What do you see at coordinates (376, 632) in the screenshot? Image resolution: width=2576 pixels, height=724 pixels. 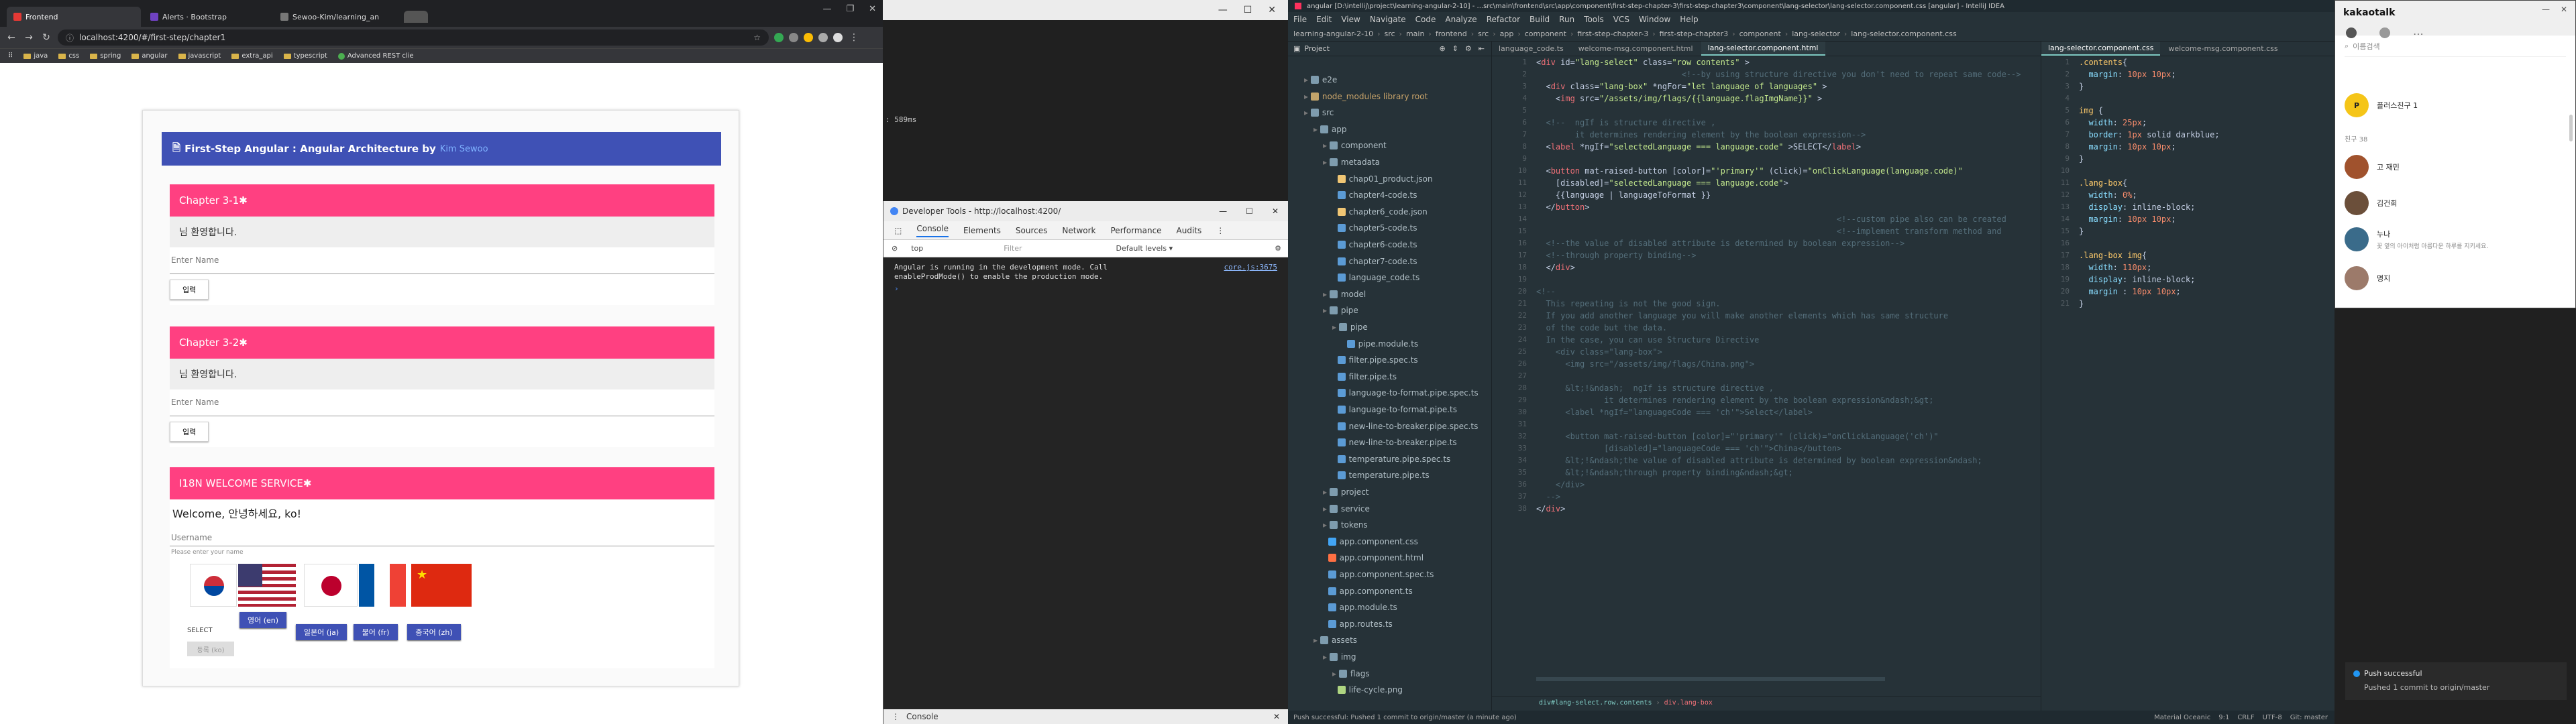 I see `lang-button-fr: 불어 (fr)` at bounding box center [376, 632].